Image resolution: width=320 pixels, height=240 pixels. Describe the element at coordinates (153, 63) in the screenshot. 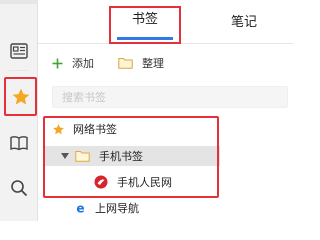

I see `organize-label: 整理` at that location.